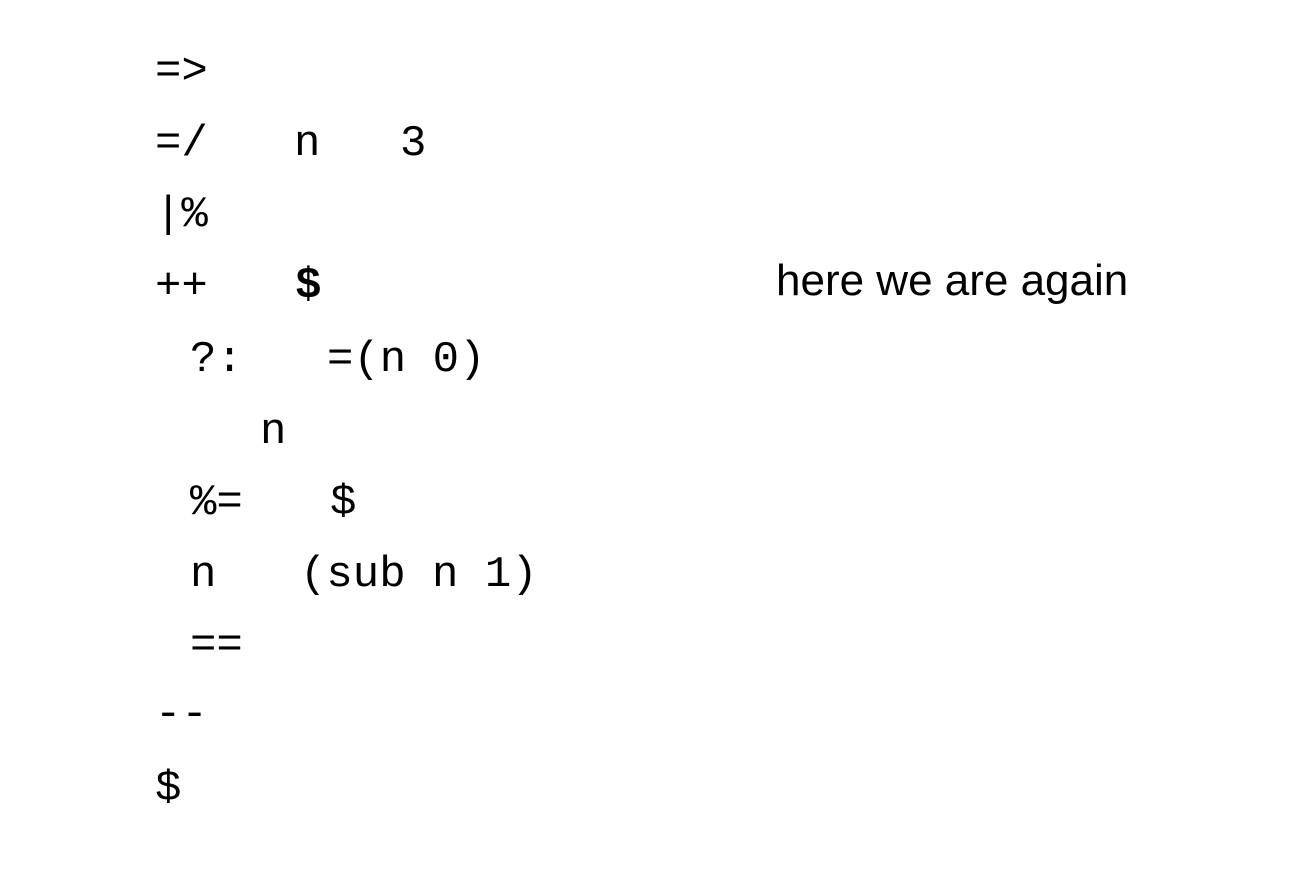  What do you see at coordinates (181, 287) in the screenshot?
I see `code-token: ++` at bounding box center [181, 287].